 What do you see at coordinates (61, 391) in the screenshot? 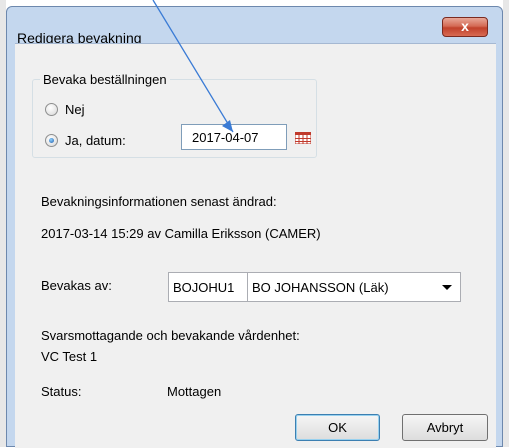
I see `status-label: Status:` at bounding box center [61, 391].